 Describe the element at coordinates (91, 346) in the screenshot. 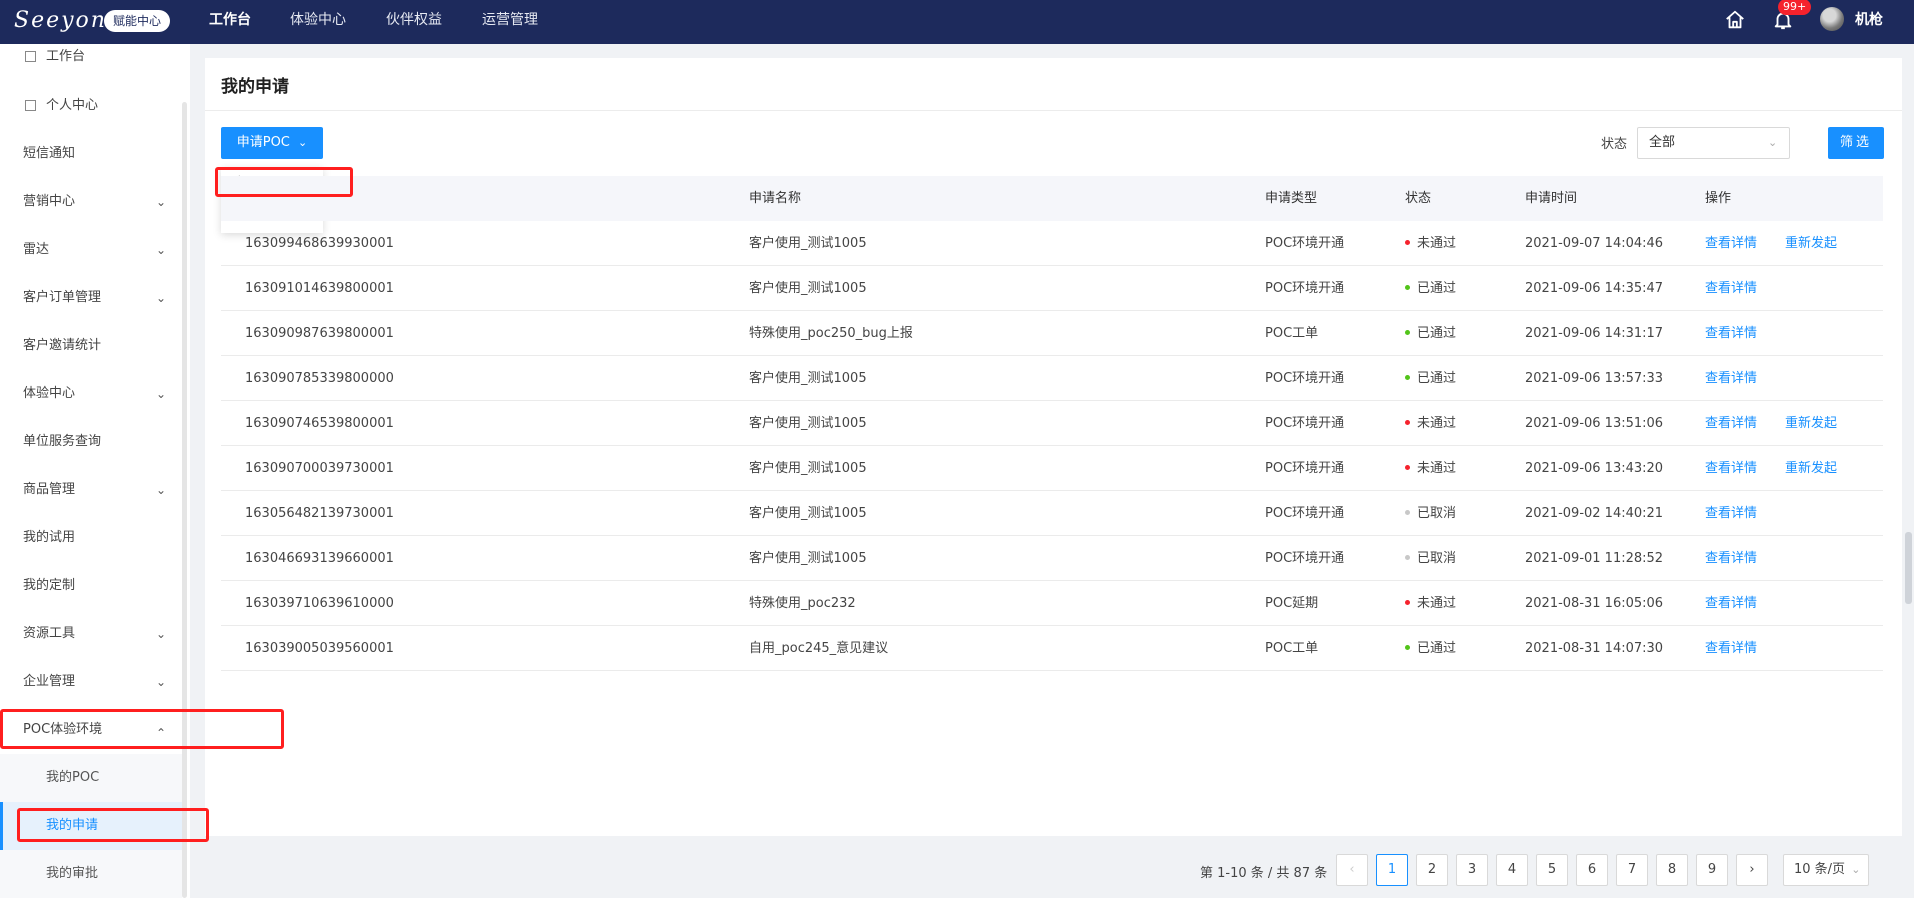

I see `sidebar-item-customer-invites: 客户邀请统计` at that location.